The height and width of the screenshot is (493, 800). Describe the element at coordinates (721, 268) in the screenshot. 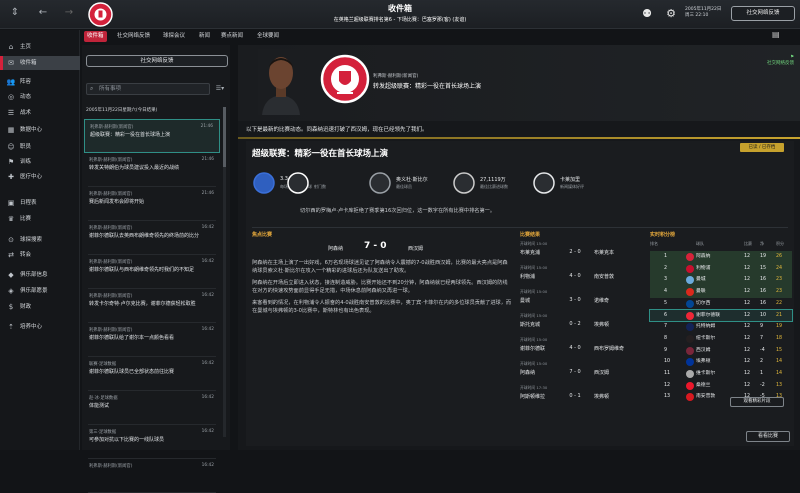

I see `table-row: 2 利物浦 12 15 24` at that location.